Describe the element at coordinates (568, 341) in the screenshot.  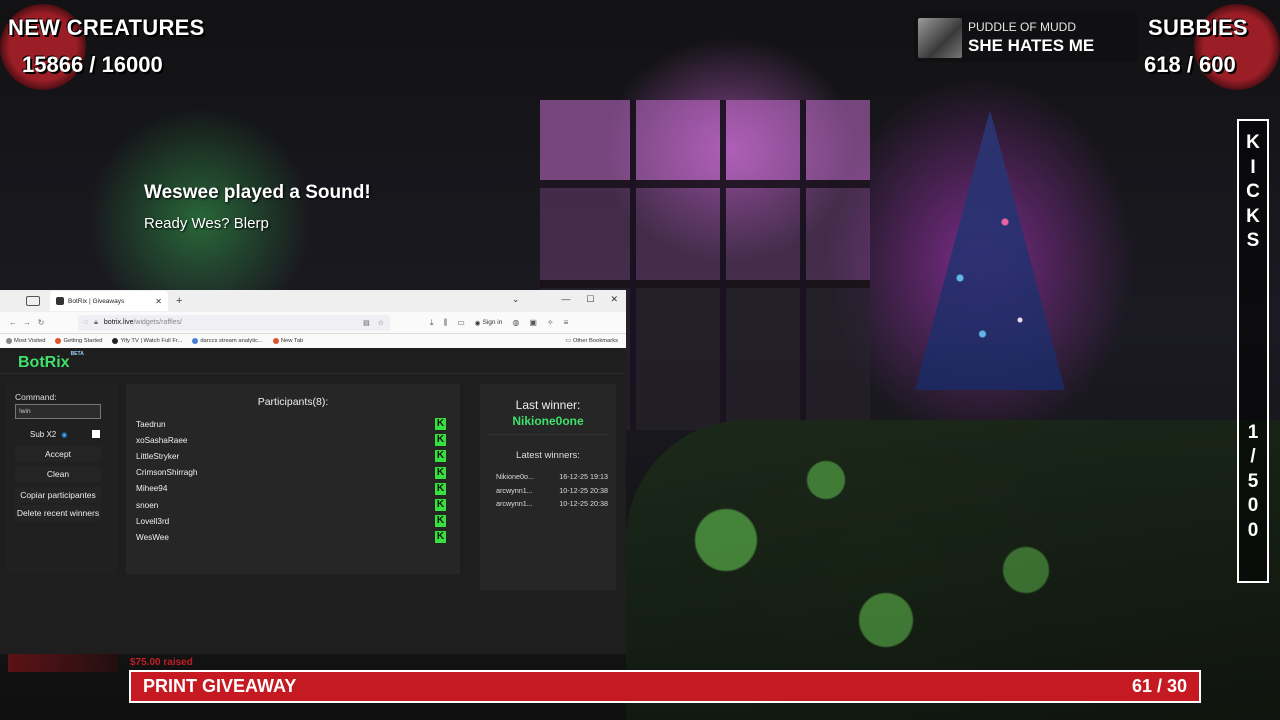
I see `folder-icon: ▭` at that location.